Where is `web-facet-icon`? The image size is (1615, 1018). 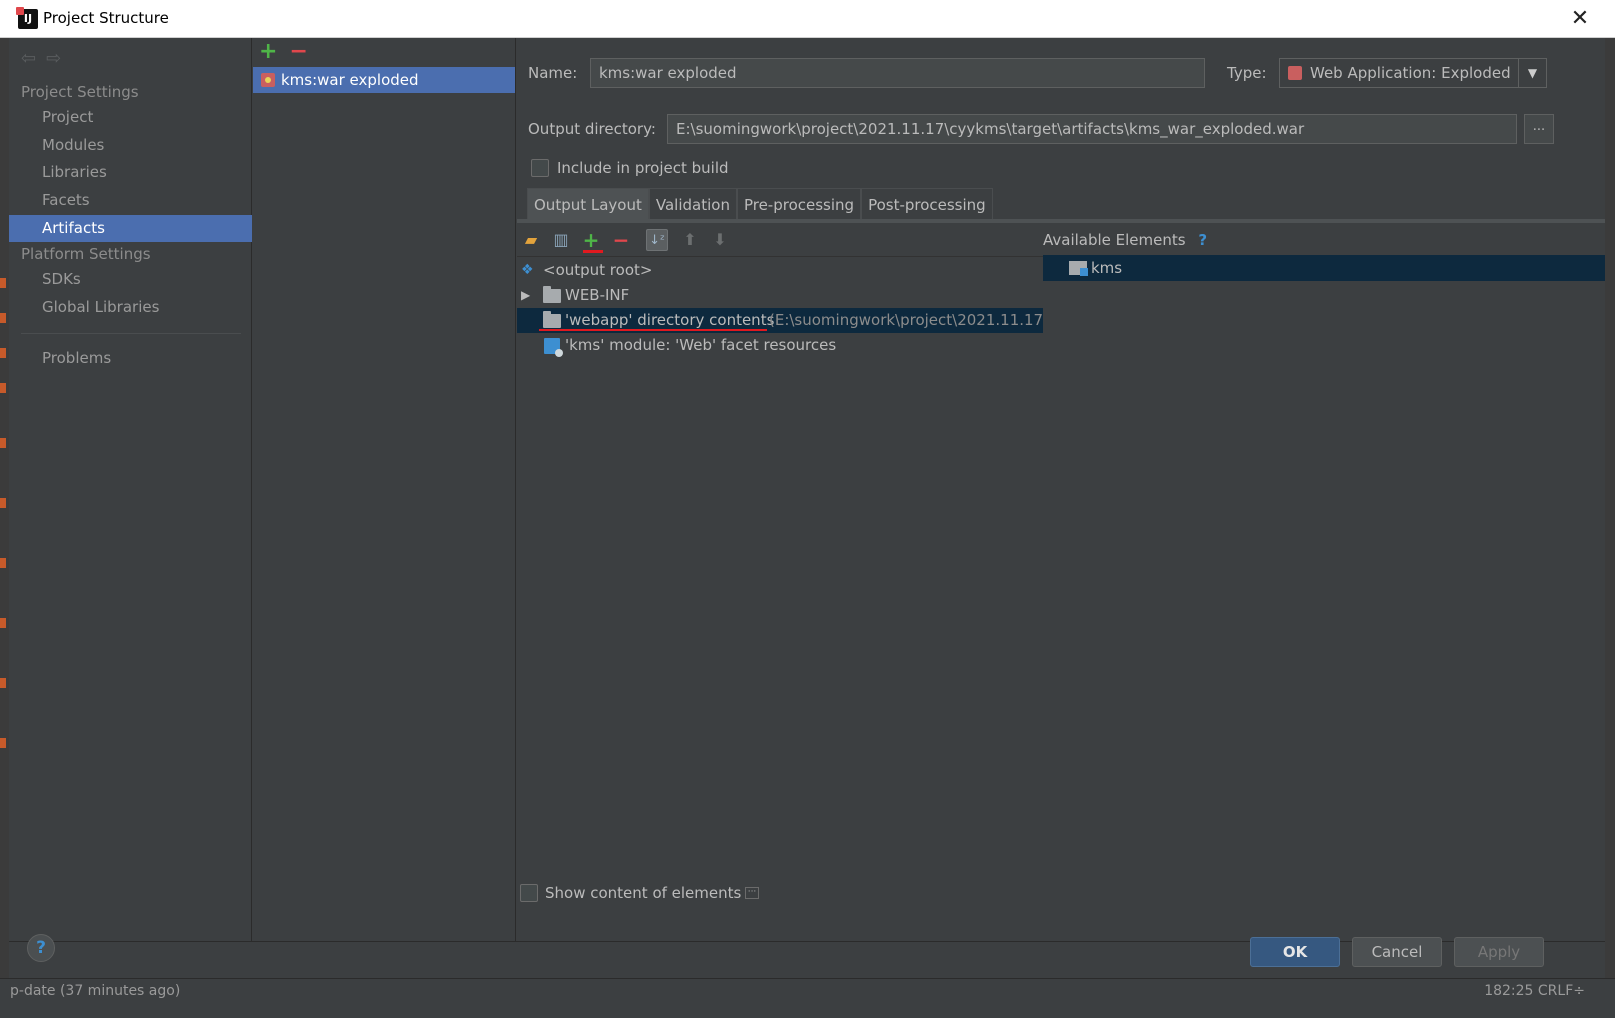
web-facet-icon is located at coordinates (553, 347).